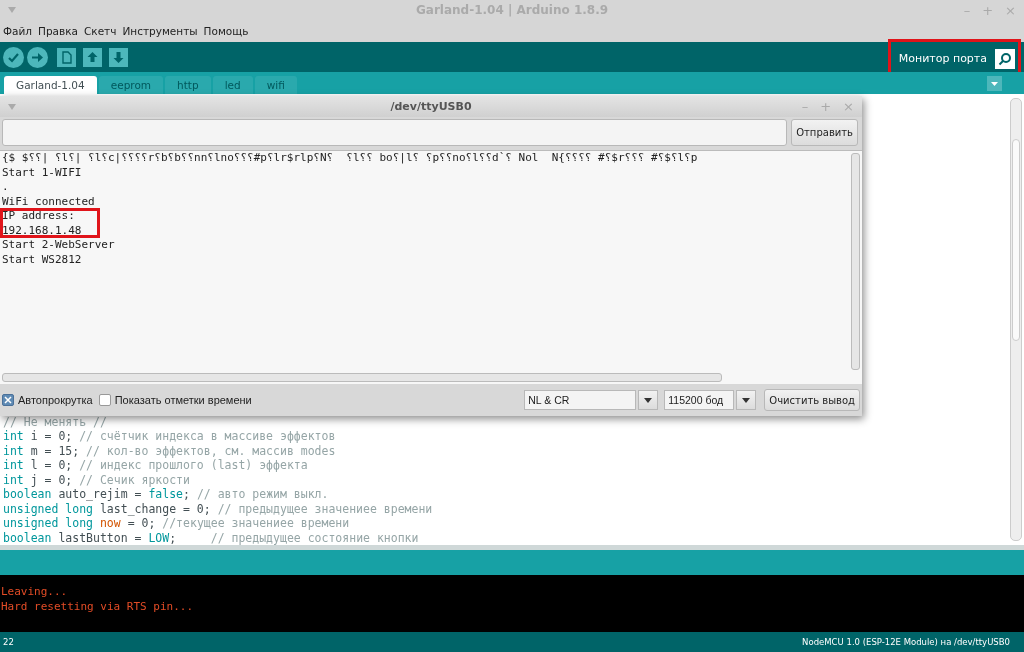  Describe the element at coordinates (50, 85) in the screenshot. I see `file-tab: Garland-1.04` at that location.